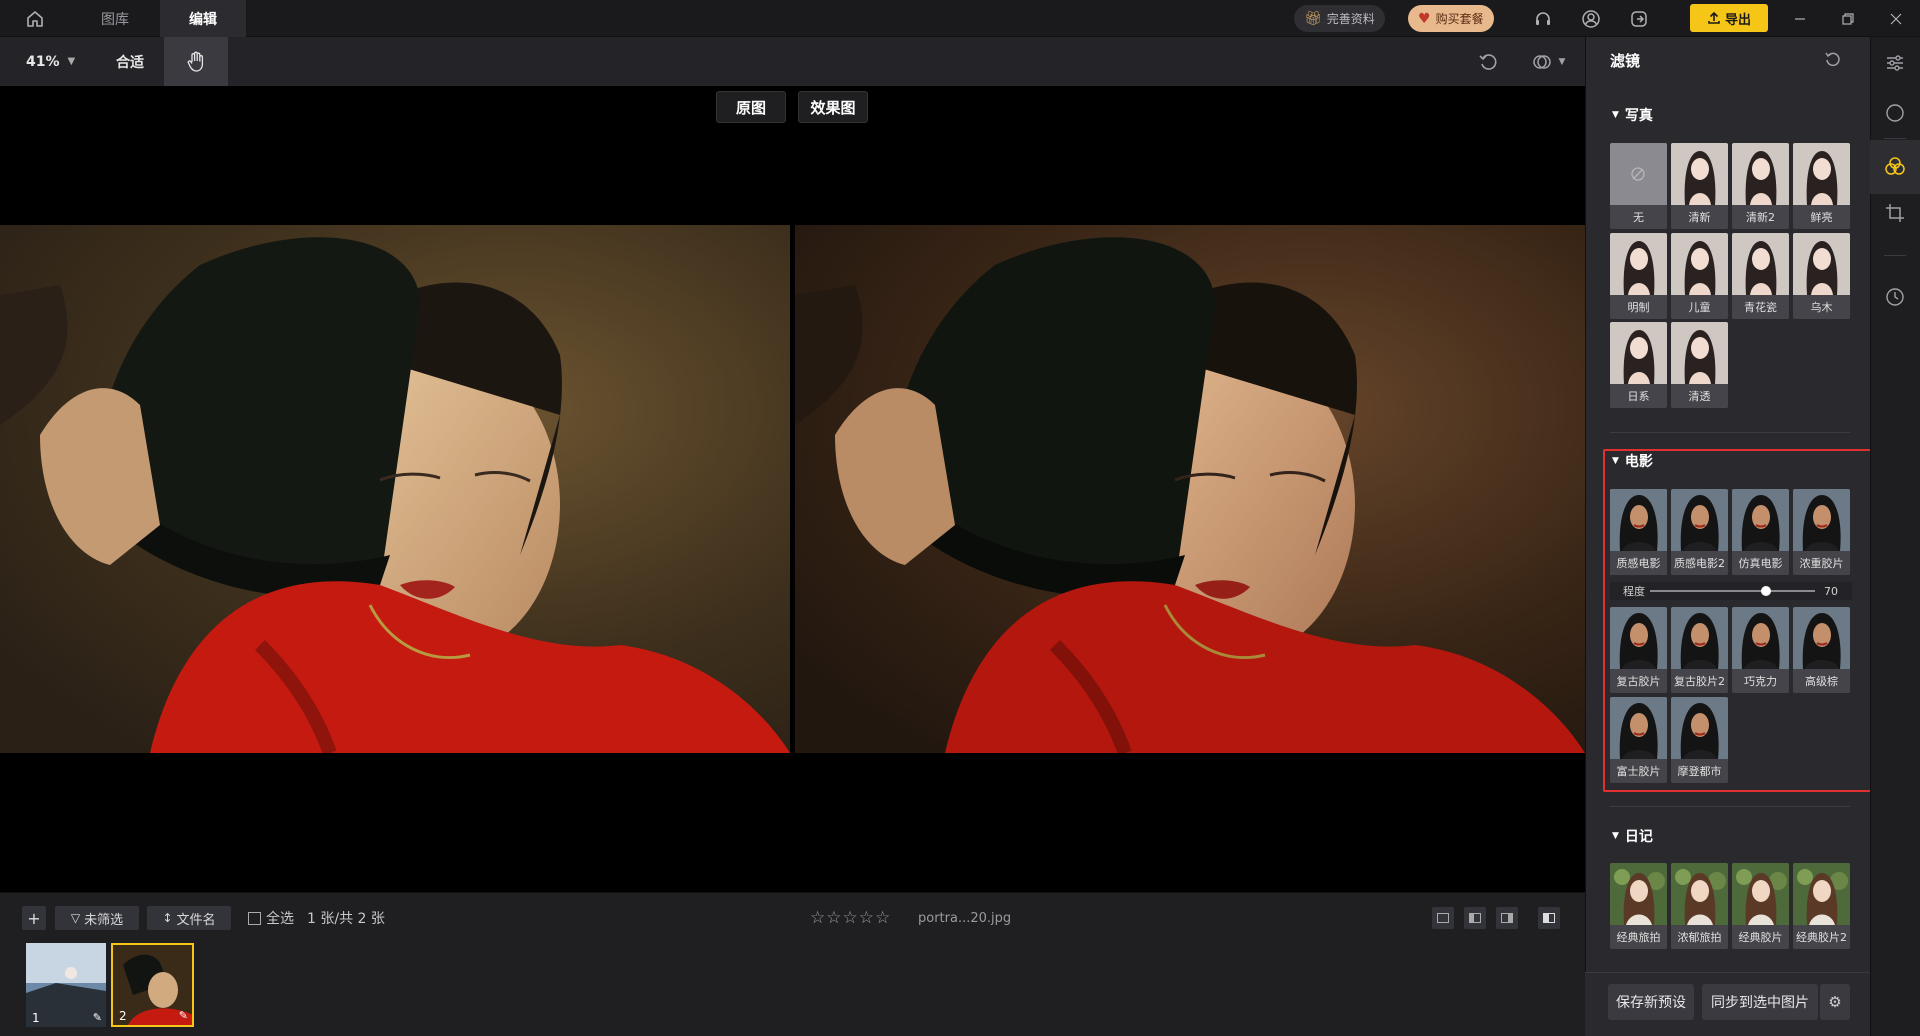 Image resolution: width=1920 pixels, height=1036 pixels. What do you see at coordinates (1800, 18) in the screenshot?
I see `minimize-button` at bounding box center [1800, 18].